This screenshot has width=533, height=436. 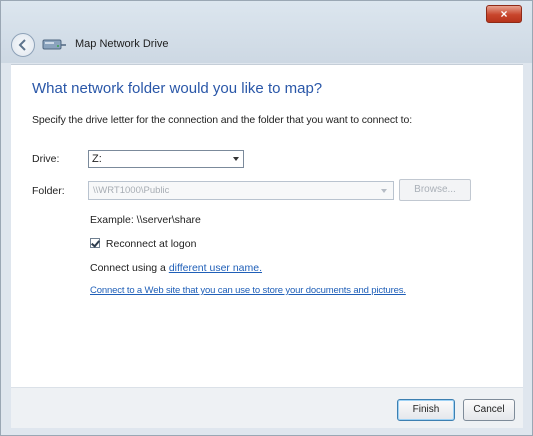 I want to click on reconnect-label: Reconnect at logon, so click(x=151, y=244).